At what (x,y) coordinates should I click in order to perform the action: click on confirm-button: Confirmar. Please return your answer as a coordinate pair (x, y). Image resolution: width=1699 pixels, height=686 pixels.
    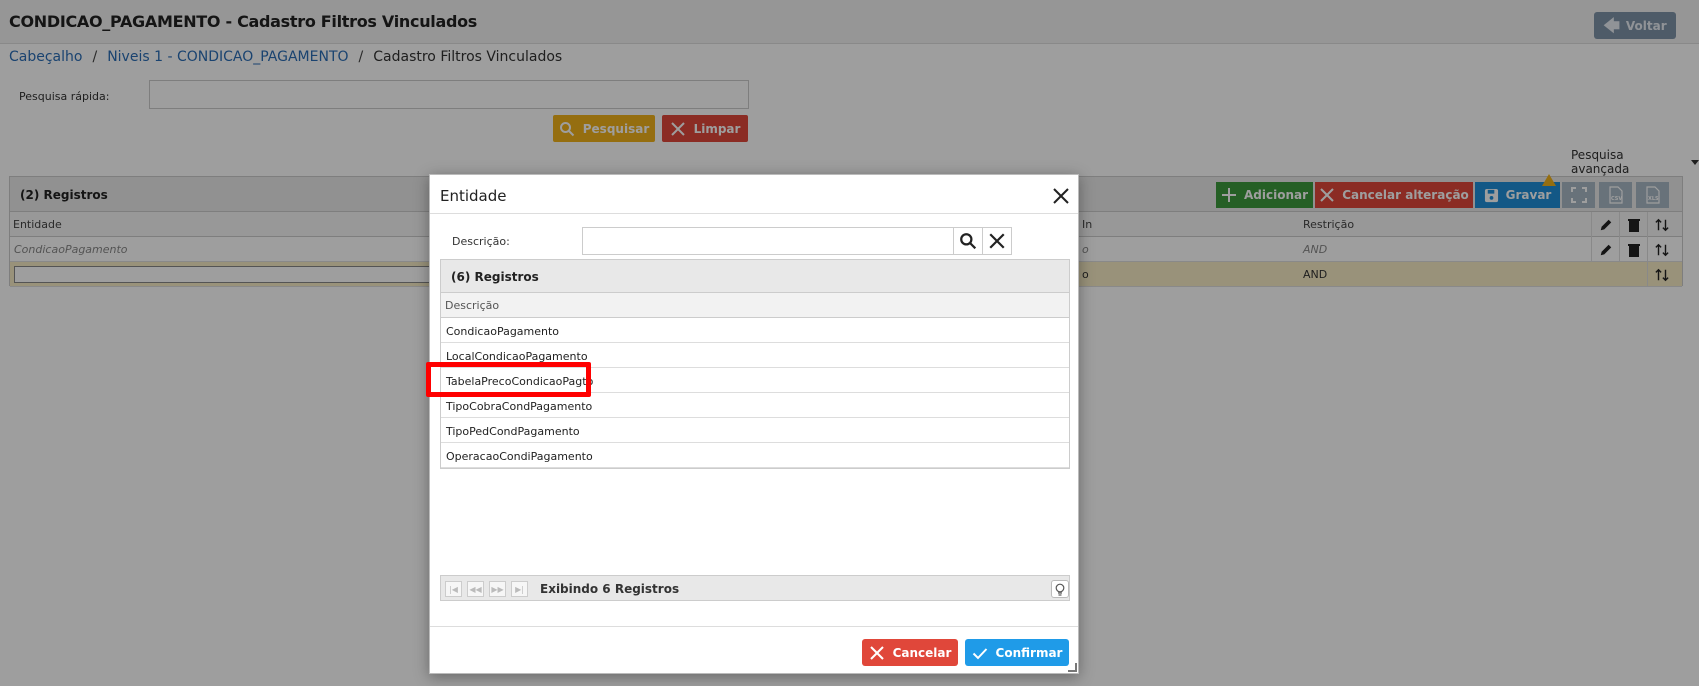
    Looking at the image, I should click on (1017, 652).